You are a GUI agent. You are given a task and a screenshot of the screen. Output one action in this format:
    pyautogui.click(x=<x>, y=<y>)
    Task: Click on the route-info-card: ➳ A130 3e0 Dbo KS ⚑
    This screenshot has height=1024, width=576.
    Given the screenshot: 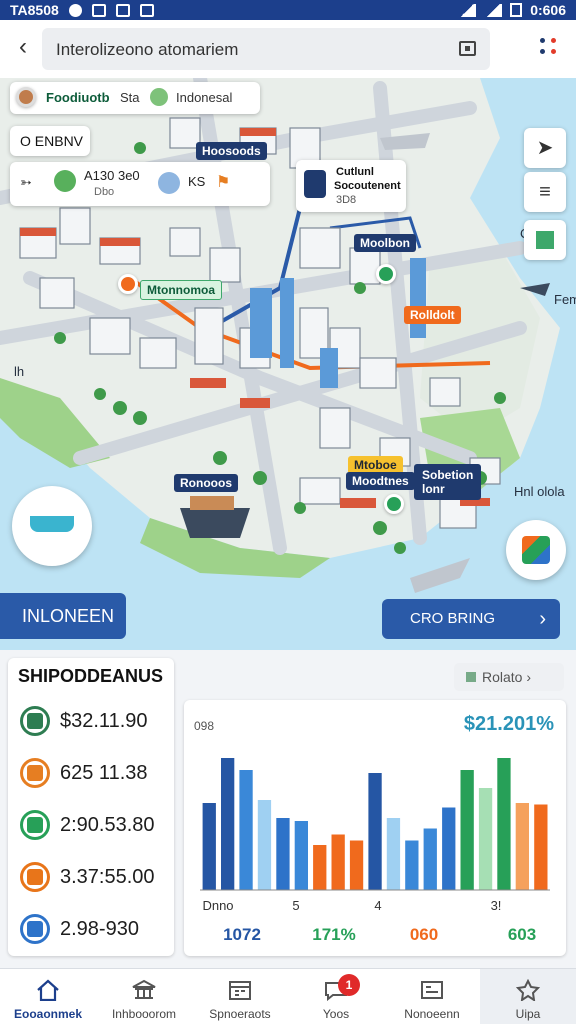 What is the action you would take?
    pyautogui.click(x=140, y=184)
    